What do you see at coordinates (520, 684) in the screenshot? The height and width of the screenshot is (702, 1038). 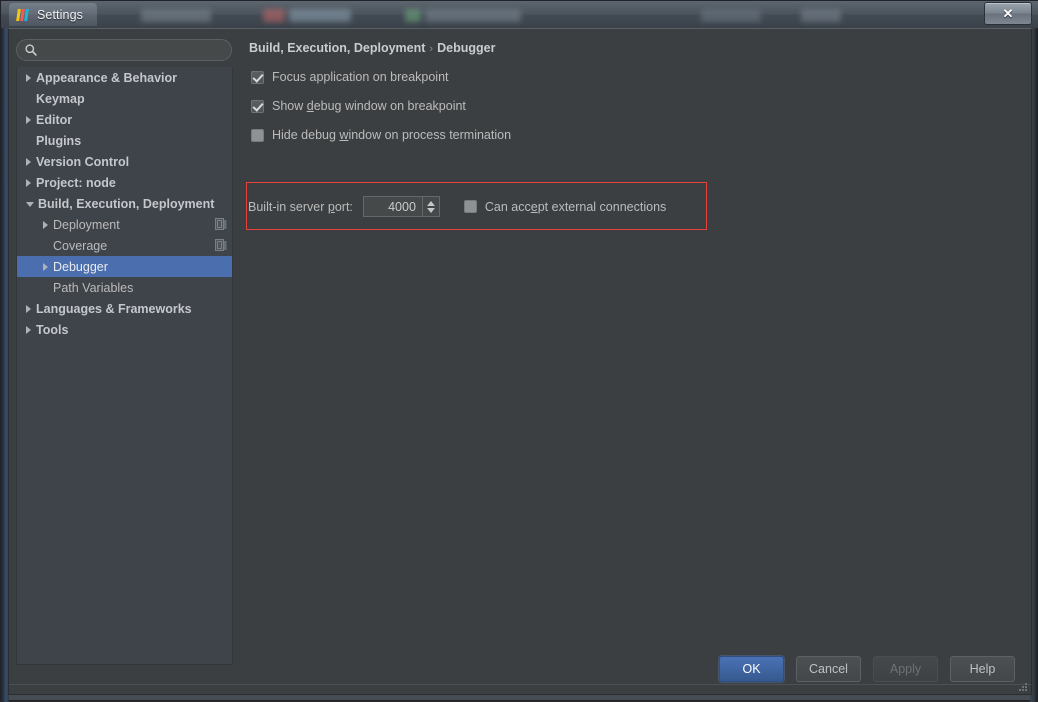 I see `button-bar-divider` at bounding box center [520, 684].